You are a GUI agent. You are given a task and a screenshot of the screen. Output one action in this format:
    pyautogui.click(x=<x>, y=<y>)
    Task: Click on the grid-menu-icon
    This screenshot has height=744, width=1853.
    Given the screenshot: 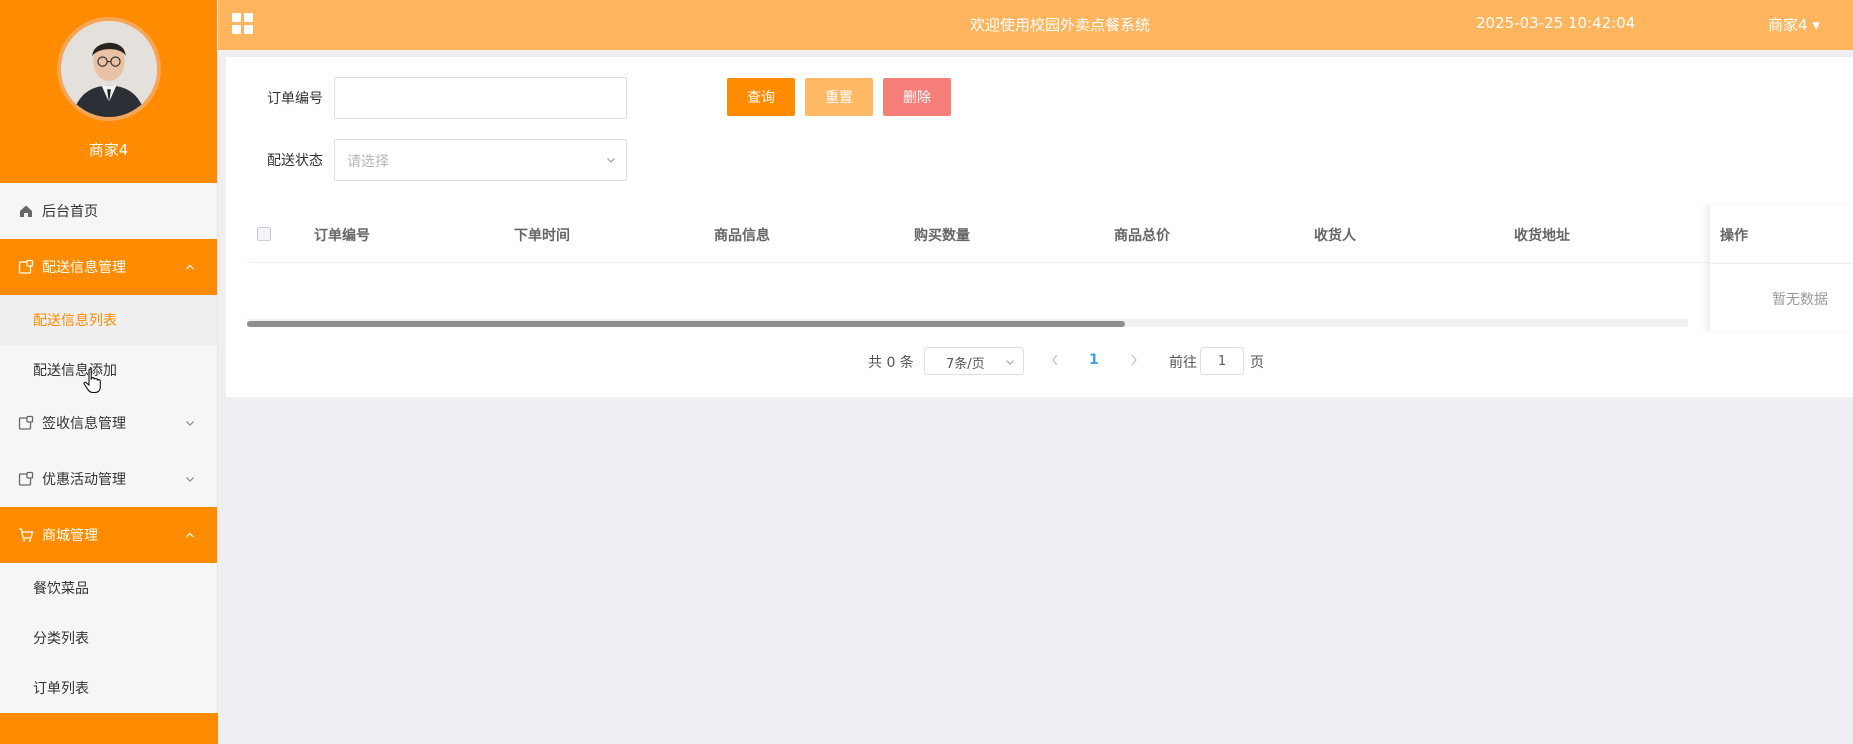 What is the action you would take?
    pyautogui.click(x=243, y=24)
    